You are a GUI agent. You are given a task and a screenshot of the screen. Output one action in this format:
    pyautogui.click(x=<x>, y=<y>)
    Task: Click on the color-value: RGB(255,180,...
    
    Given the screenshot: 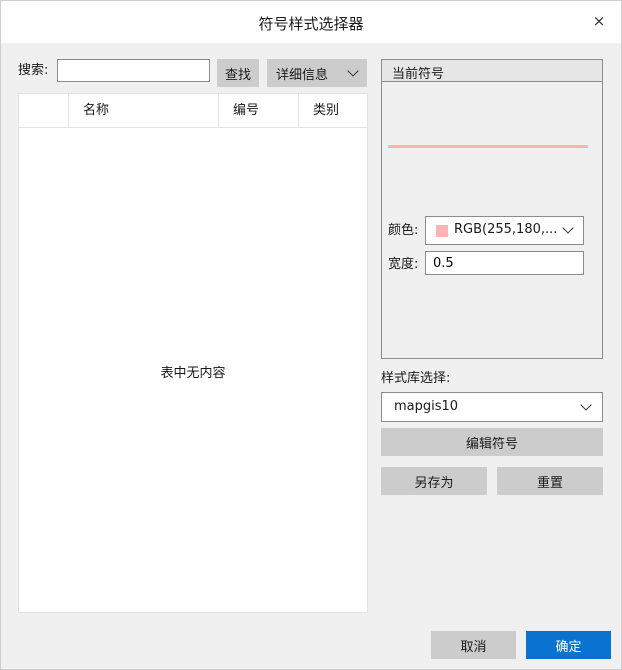 What is the action you would take?
    pyautogui.click(x=506, y=229)
    